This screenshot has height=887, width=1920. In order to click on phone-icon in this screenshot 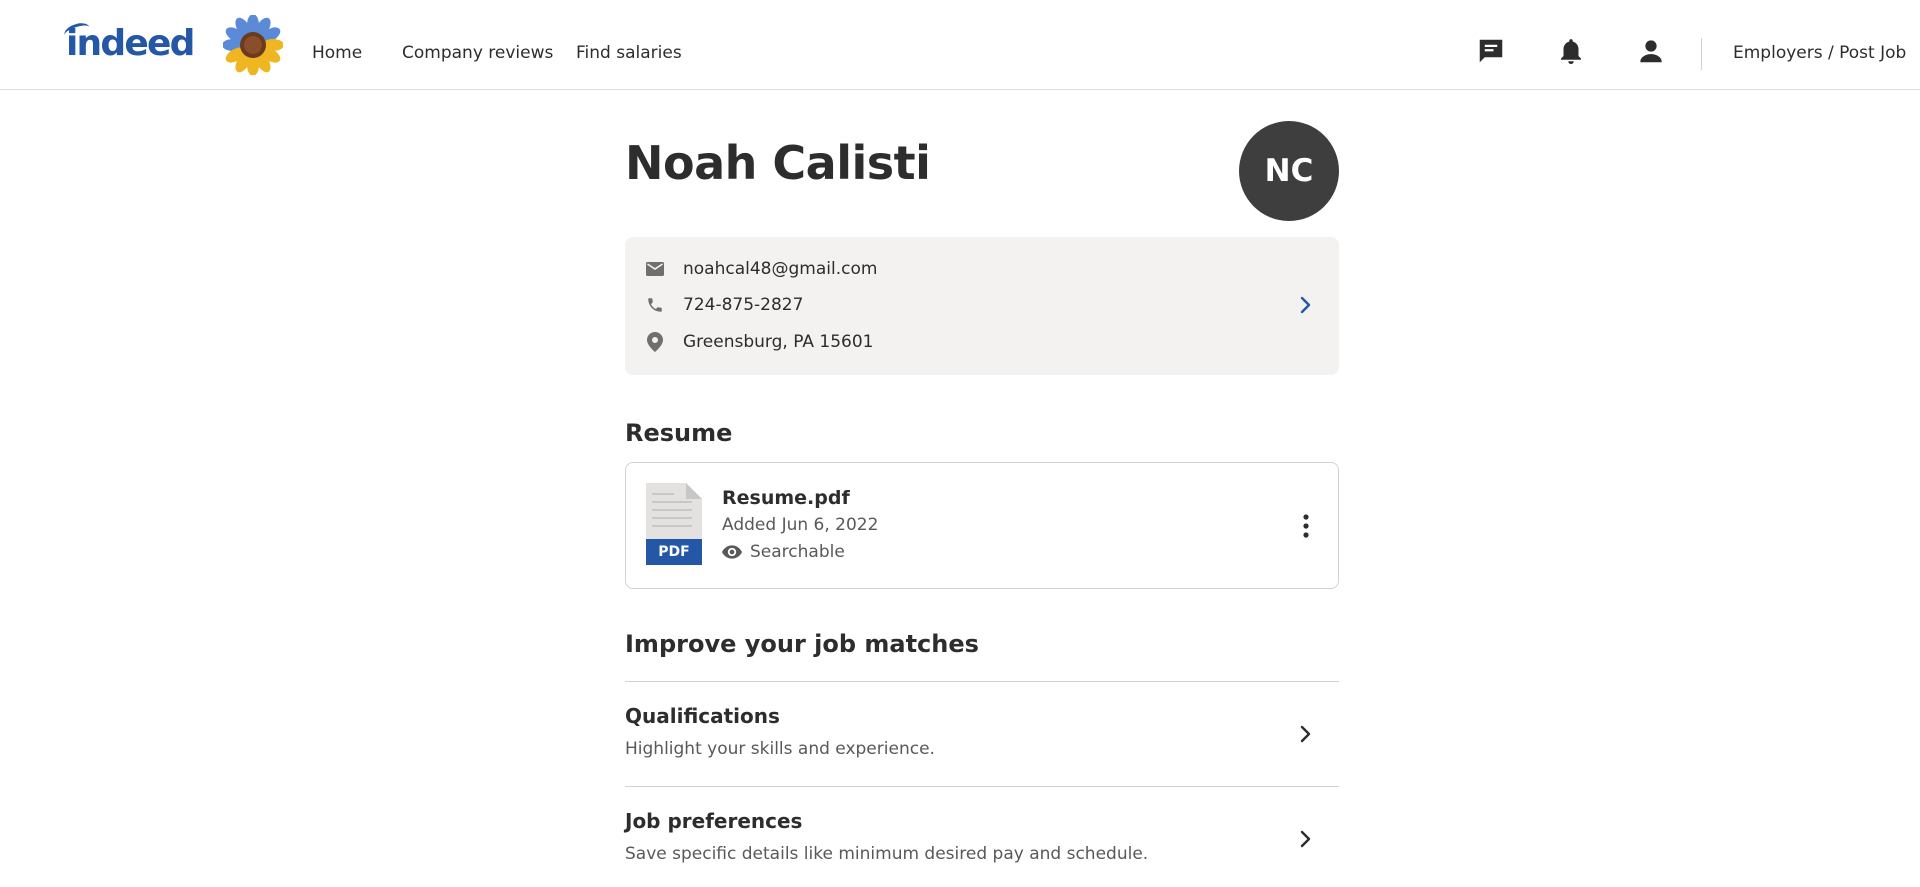, I will do `click(655, 305)`.